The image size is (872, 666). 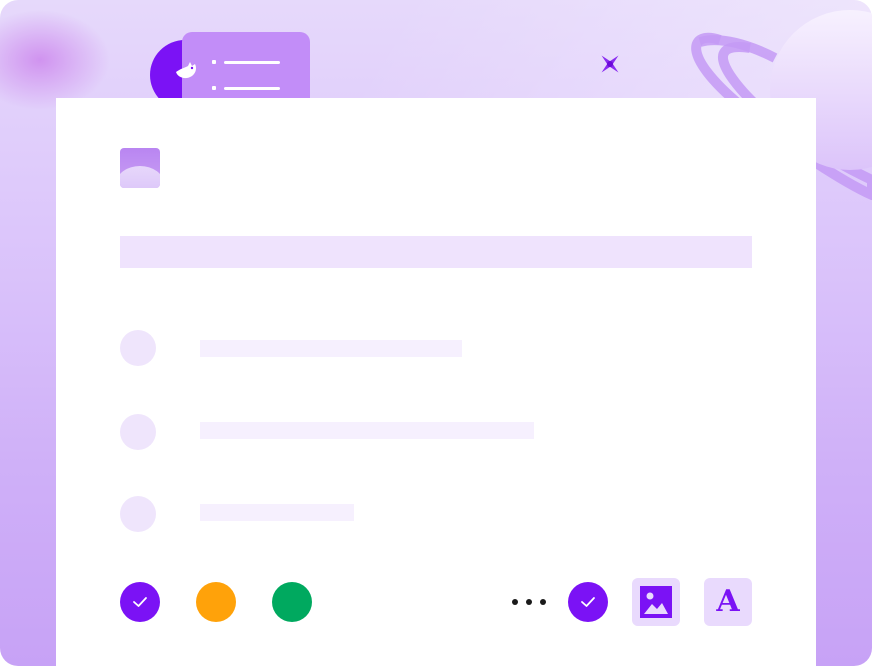 I want to click on text-format-icon: A, so click(x=728, y=601).